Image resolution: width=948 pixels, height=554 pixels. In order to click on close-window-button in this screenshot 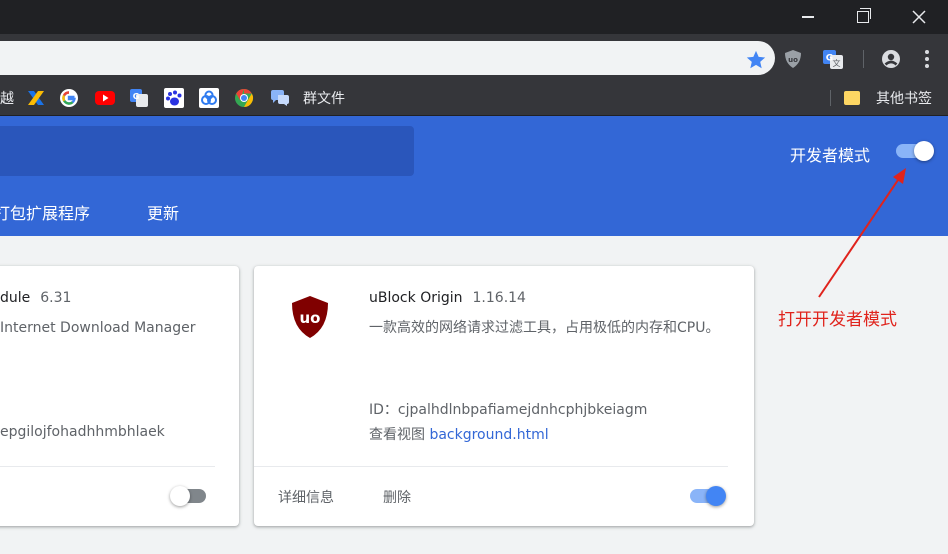, I will do `click(919, 17)`.